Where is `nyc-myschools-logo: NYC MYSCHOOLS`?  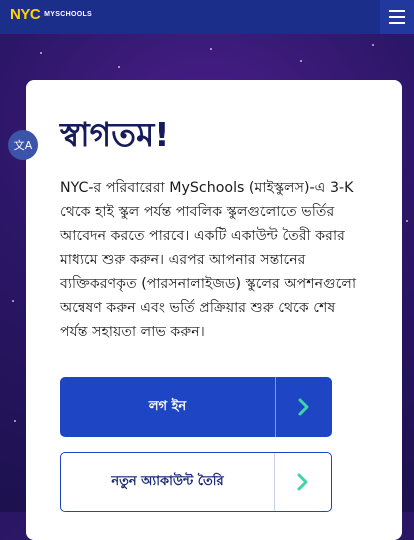
nyc-myschools-logo: NYC MYSCHOOLS is located at coordinates (51, 14).